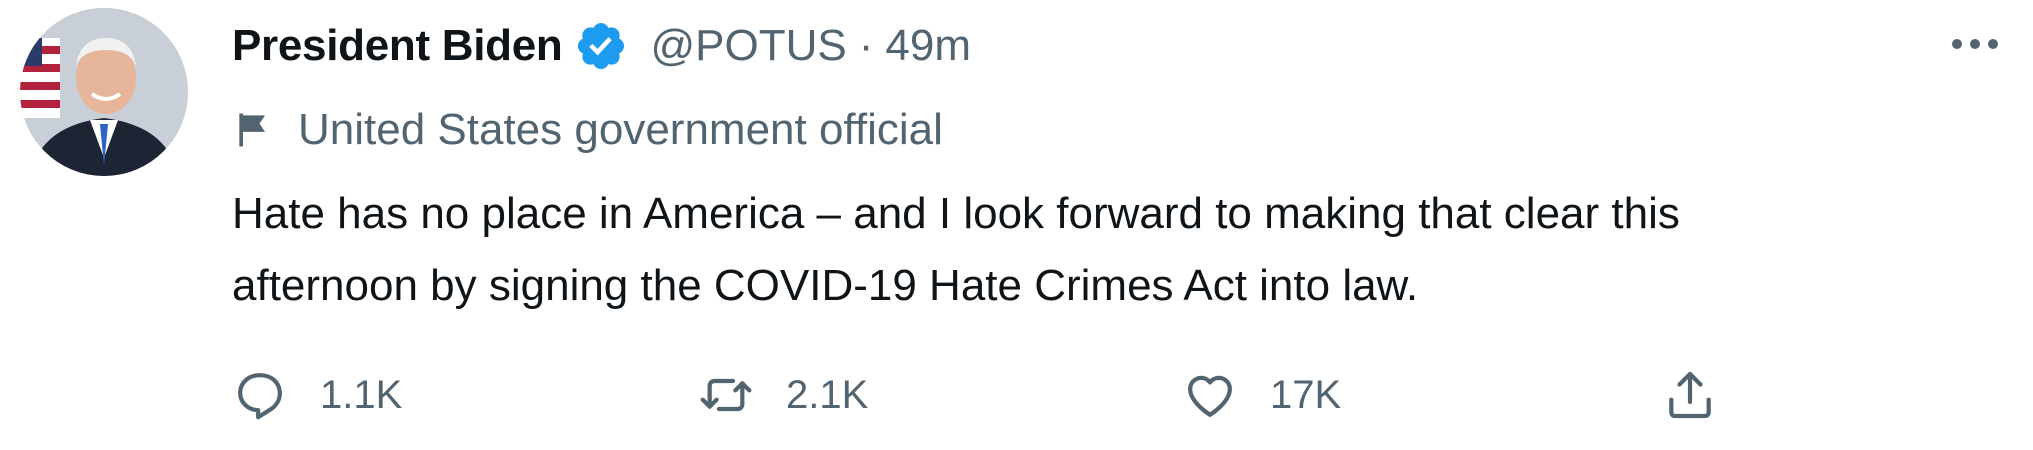  I want to click on heart-icon, so click(1210, 395).